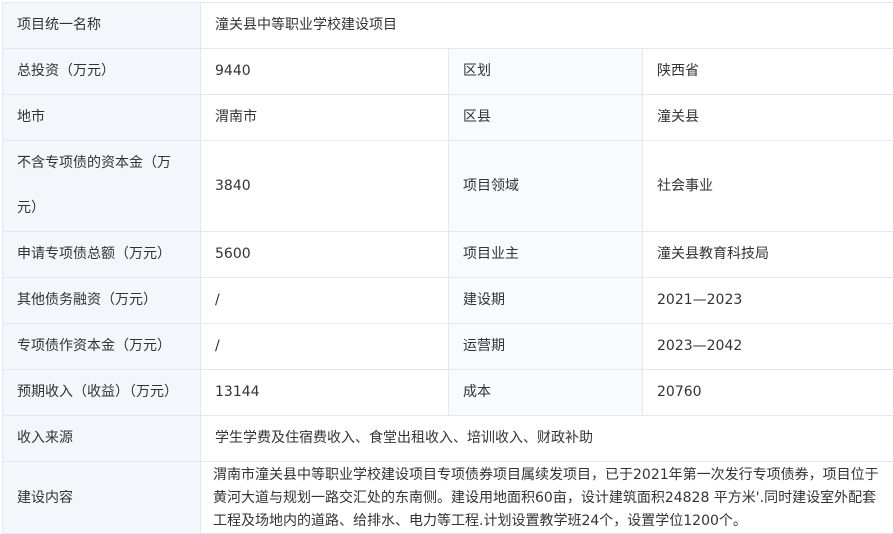  What do you see at coordinates (102, 301) in the screenshot?
I see `field-label: 其他债务融资（万元）` at bounding box center [102, 301].